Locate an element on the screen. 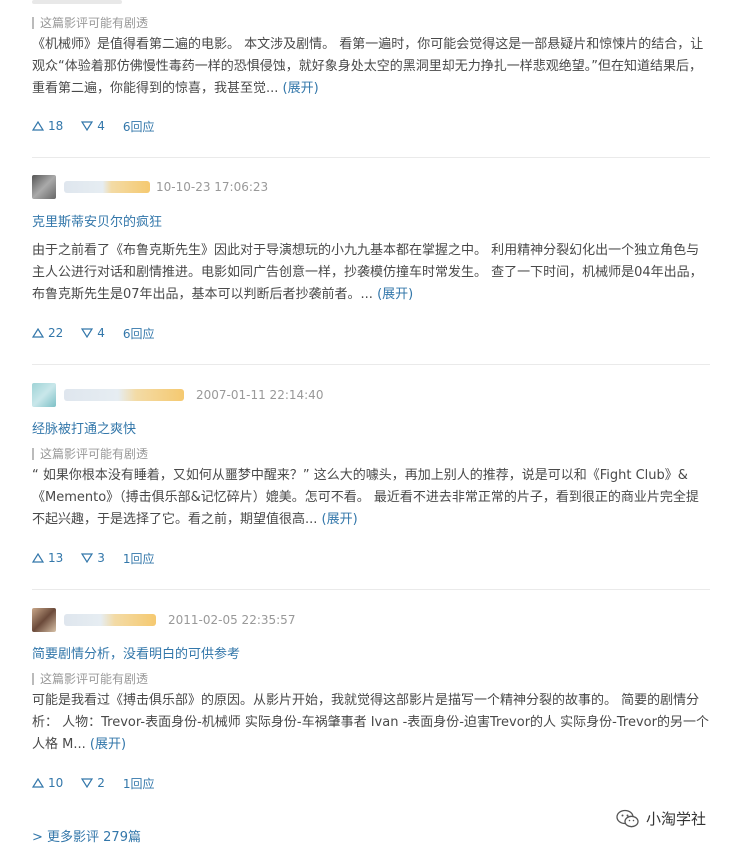  review-meta: 2011-02-05 22:35:57 is located at coordinates (163, 620).